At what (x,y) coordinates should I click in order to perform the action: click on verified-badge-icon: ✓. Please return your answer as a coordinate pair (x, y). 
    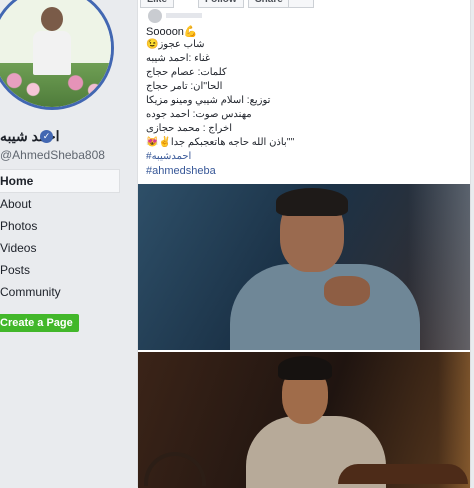
    Looking at the image, I should click on (46, 136).